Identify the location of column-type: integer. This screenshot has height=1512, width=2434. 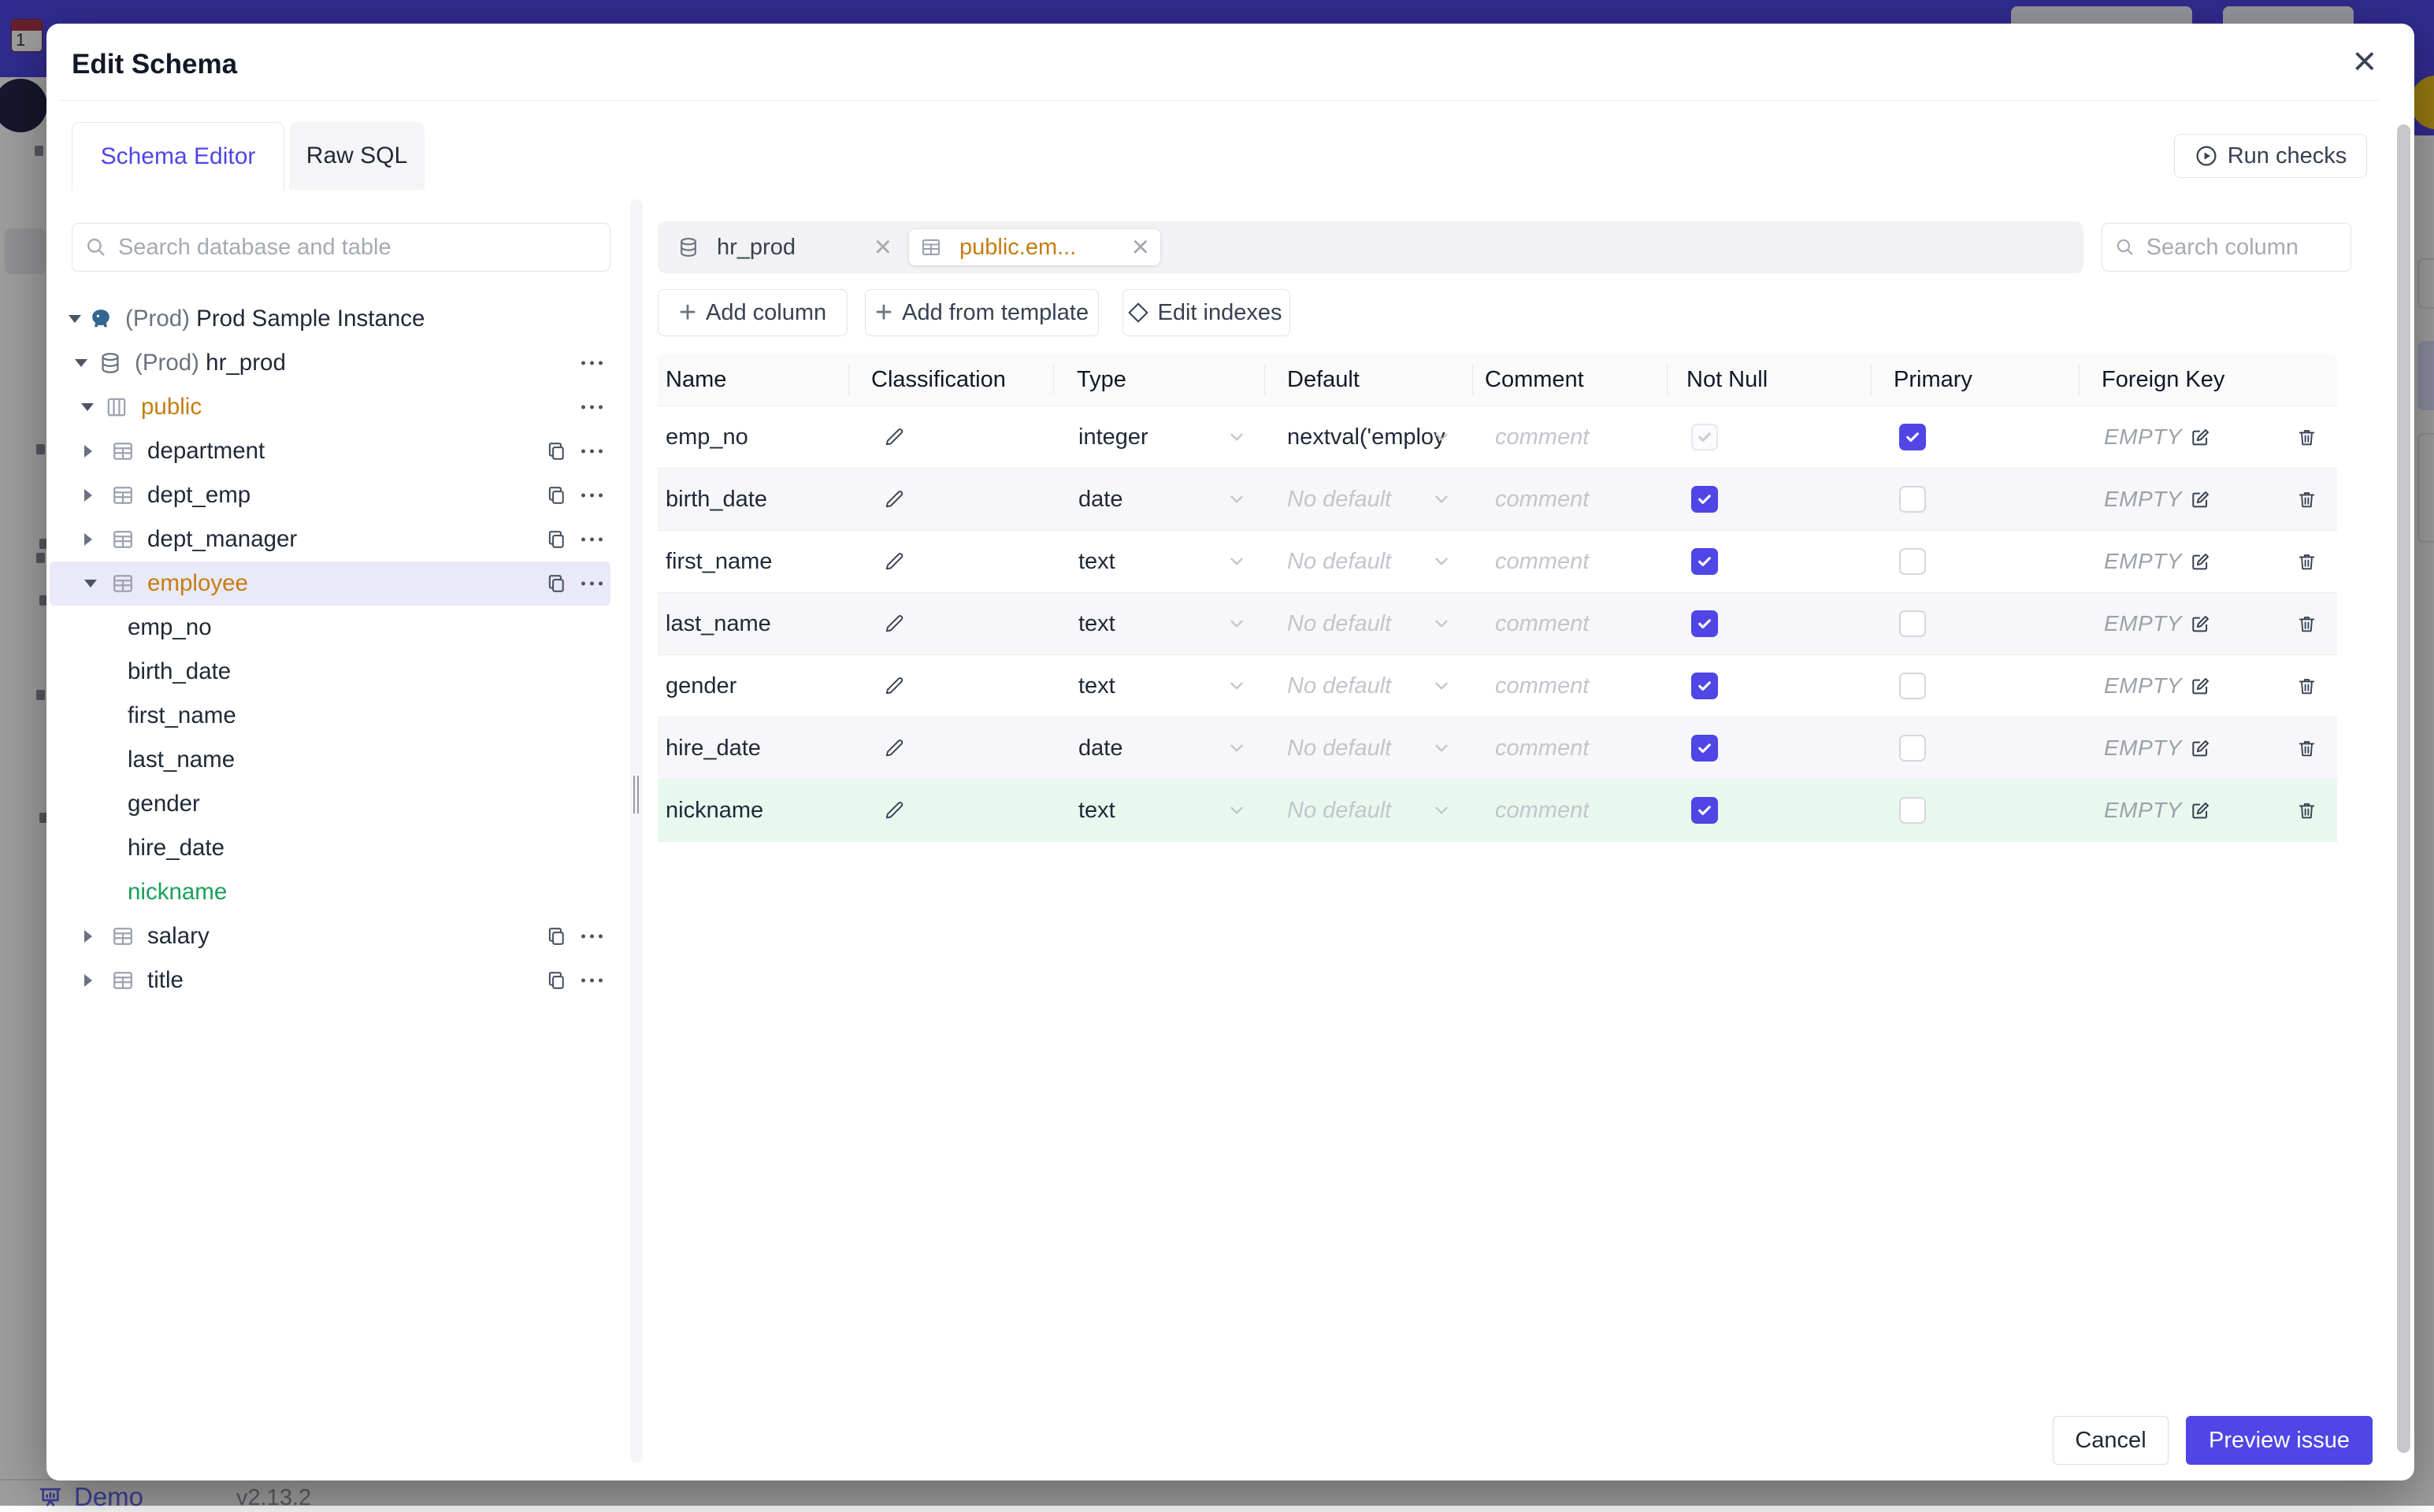
(1113, 437).